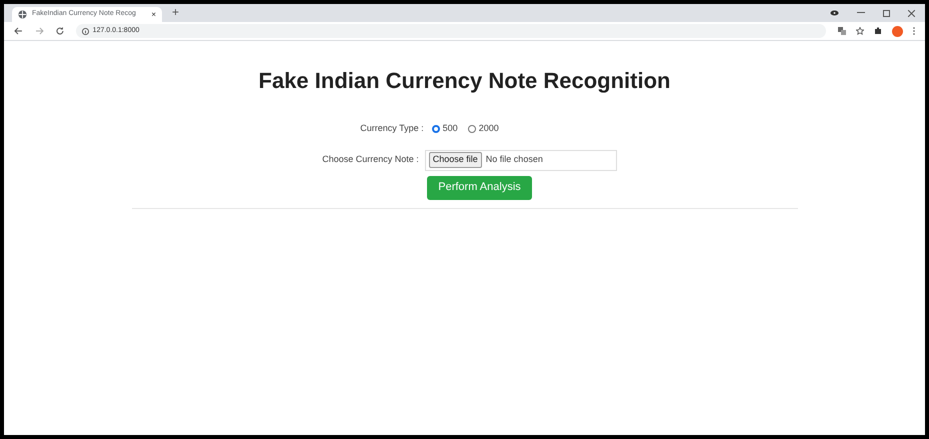 The image size is (929, 439). What do you see at coordinates (911, 13) in the screenshot?
I see `close-icon` at bounding box center [911, 13].